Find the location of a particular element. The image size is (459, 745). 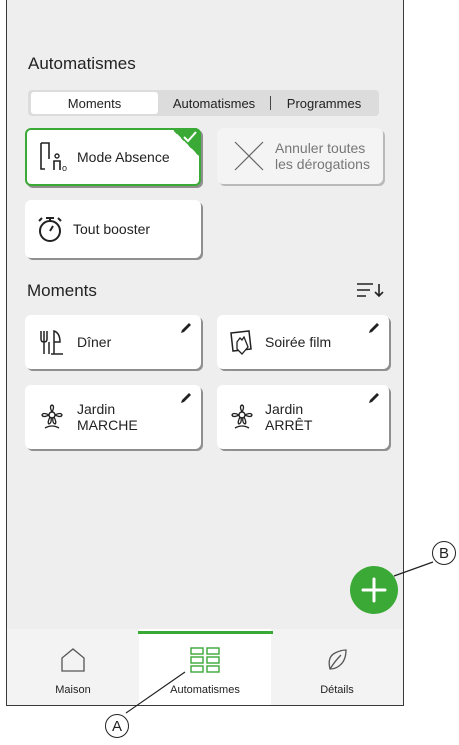

nav-label: Automatismes is located at coordinates (205, 690).